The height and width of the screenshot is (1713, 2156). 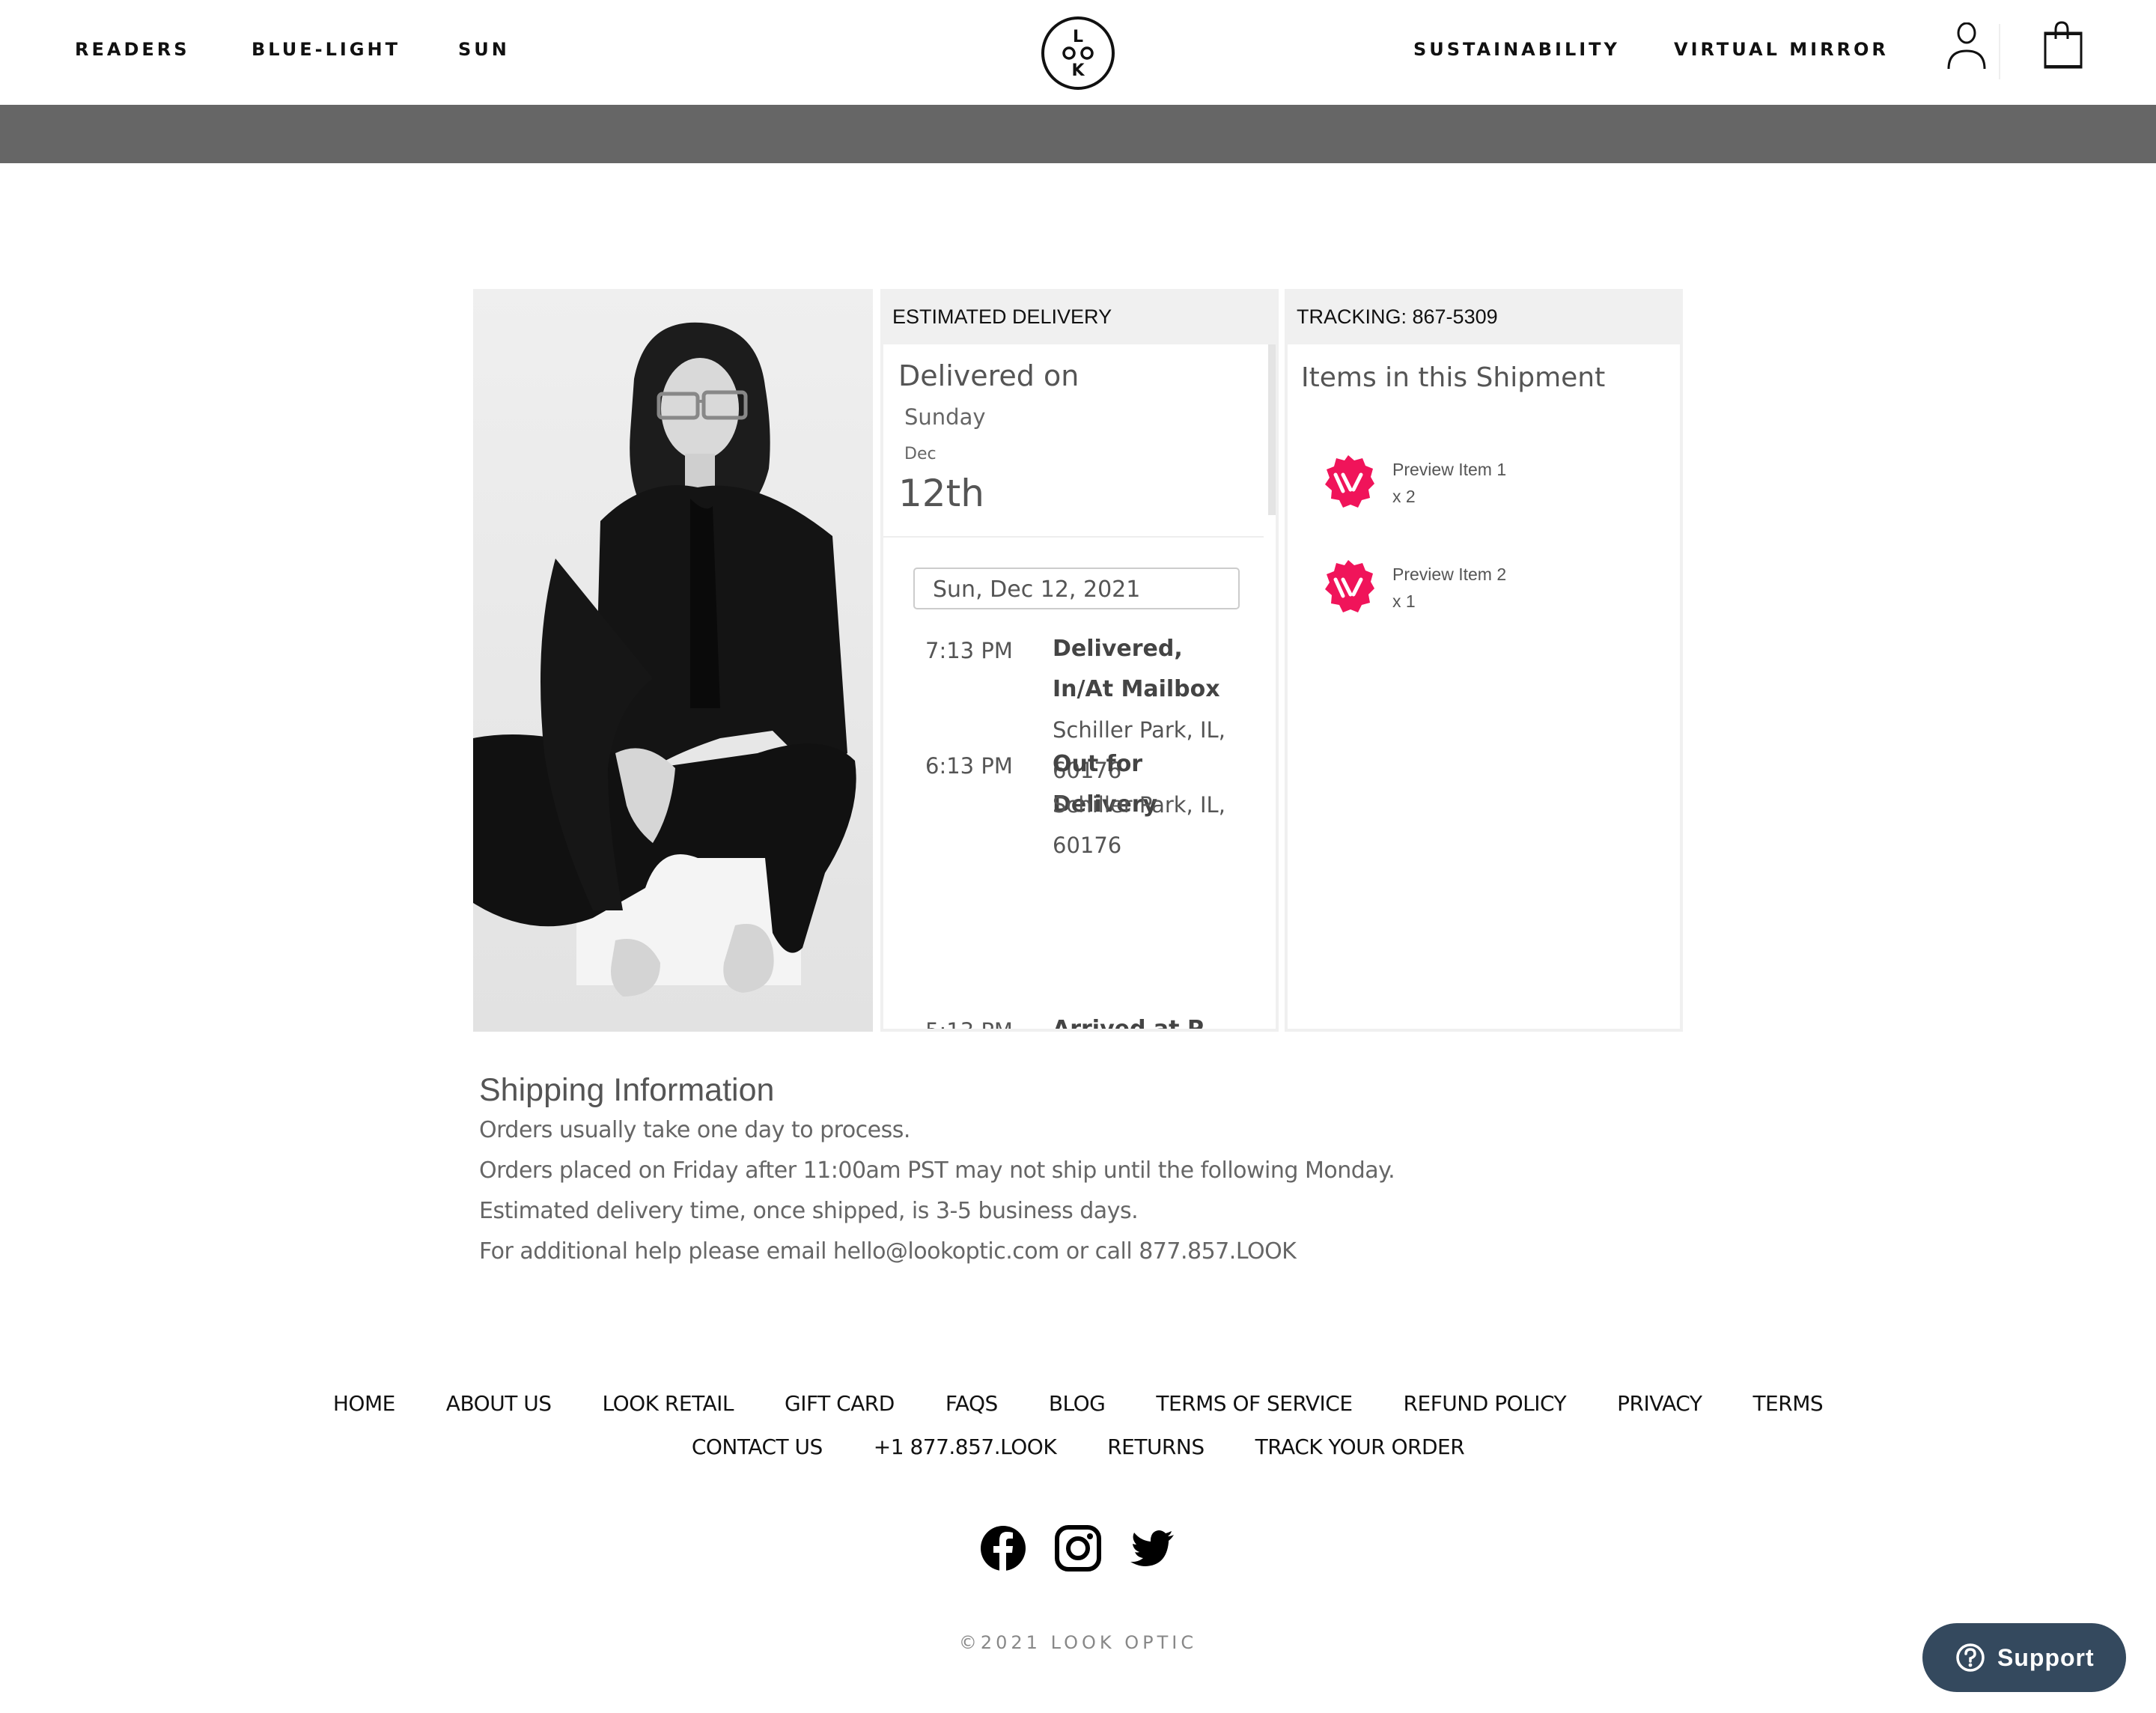 I want to click on twitter-link, so click(x=1153, y=1548).